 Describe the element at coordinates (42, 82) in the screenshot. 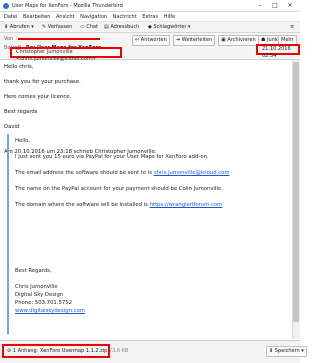

I see `body-line: thank you for your purchase.` at that location.